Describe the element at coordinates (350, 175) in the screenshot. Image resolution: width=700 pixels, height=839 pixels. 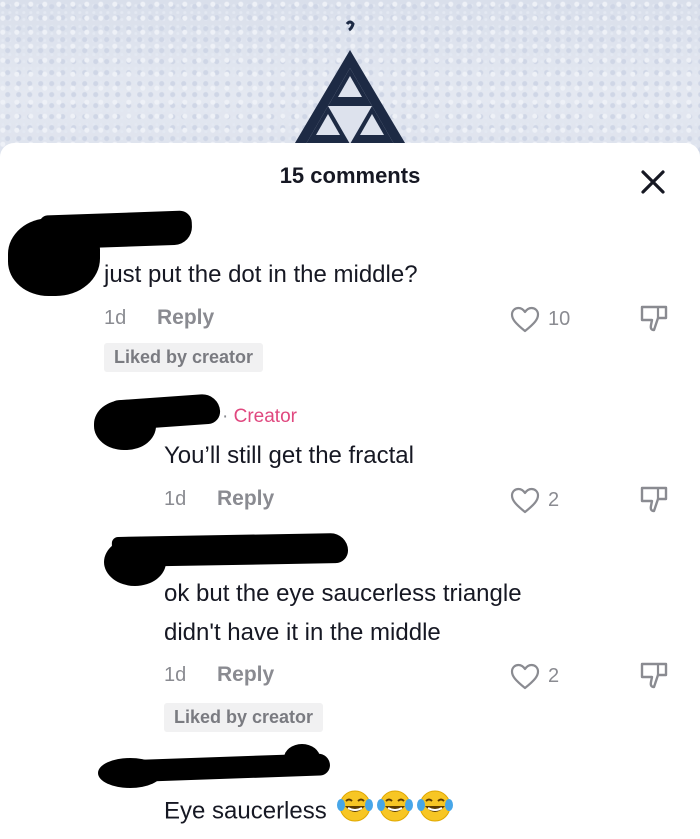
I see `comments-count-title: 15 comments` at that location.